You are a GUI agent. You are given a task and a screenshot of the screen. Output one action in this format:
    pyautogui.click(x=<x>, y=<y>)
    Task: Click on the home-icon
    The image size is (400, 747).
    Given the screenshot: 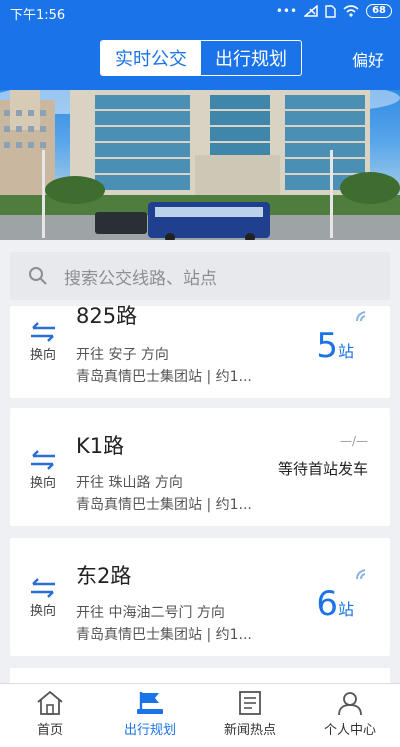 What is the action you would take?
    pyautogui.click(x=50, y=702)
    